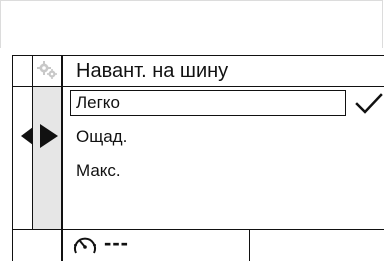 The width and height of the screenshot is (384, 261). Describe the element at coordinates (47, 158) in the screenshot. I see `side-strip` at that location.